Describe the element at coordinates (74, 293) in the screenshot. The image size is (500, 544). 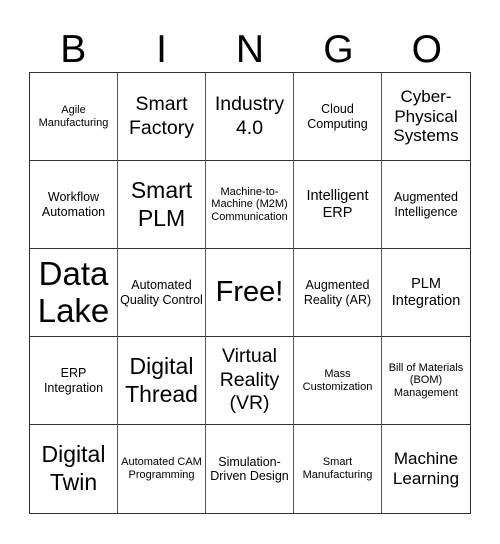
I see `bingo-cell: Data Lake` at that location.